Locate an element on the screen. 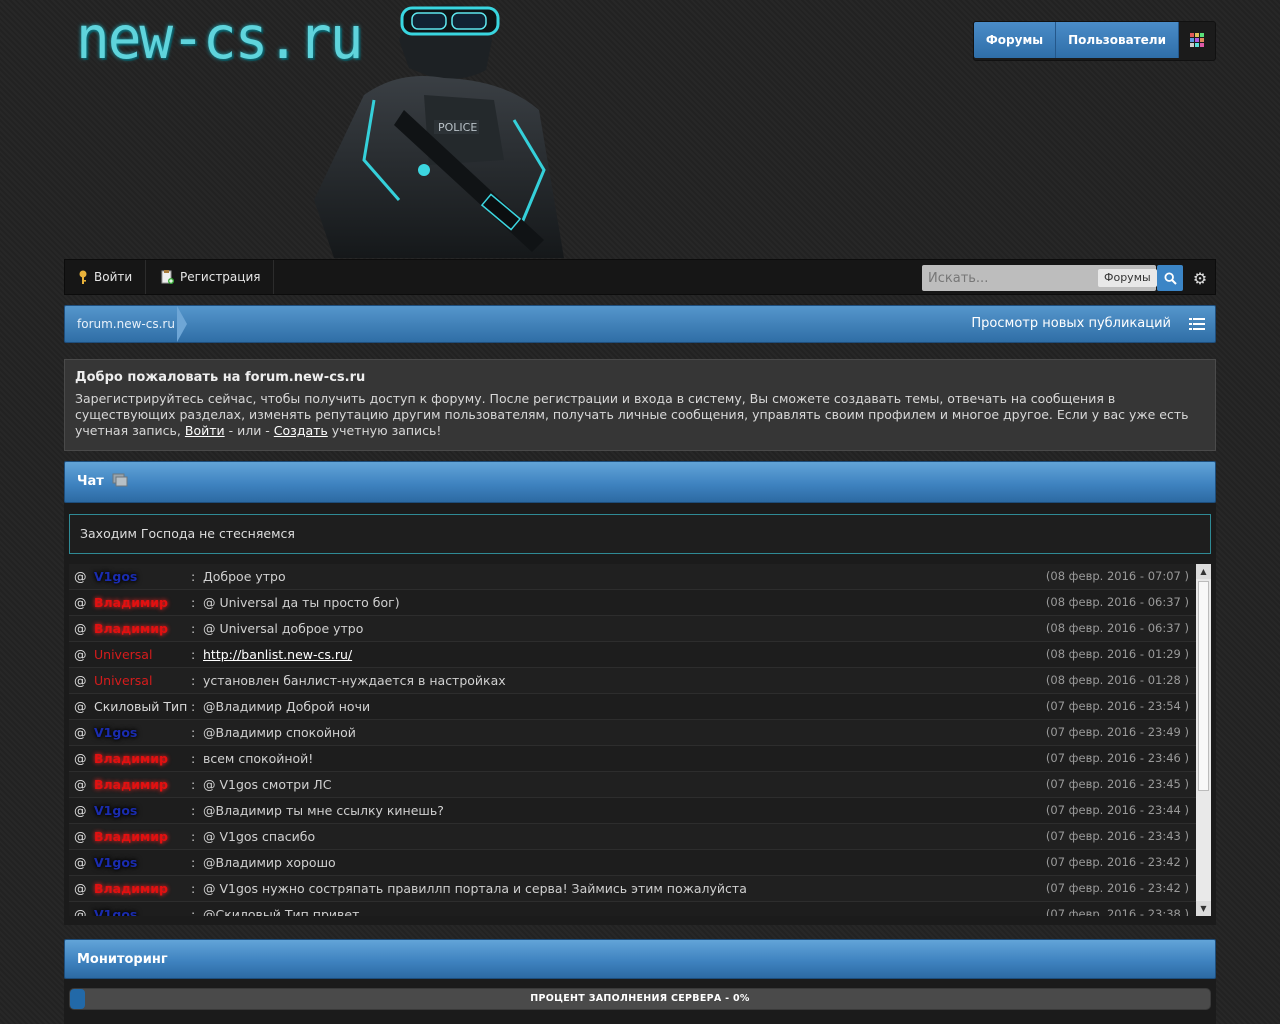  search-icon is located at coordinates (1170, 278).